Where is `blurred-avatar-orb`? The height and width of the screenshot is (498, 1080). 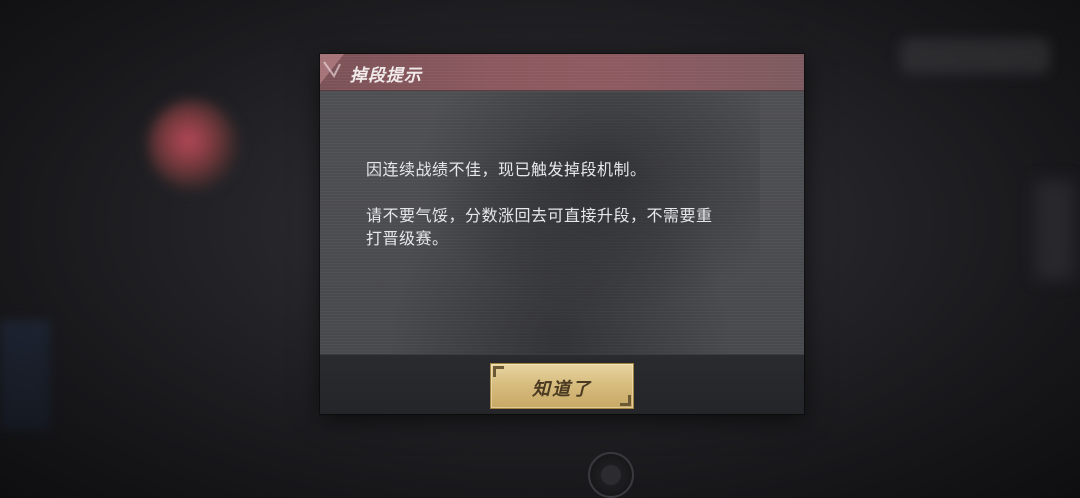 blurred-avatar-orb is located at coordinates (193, 145).